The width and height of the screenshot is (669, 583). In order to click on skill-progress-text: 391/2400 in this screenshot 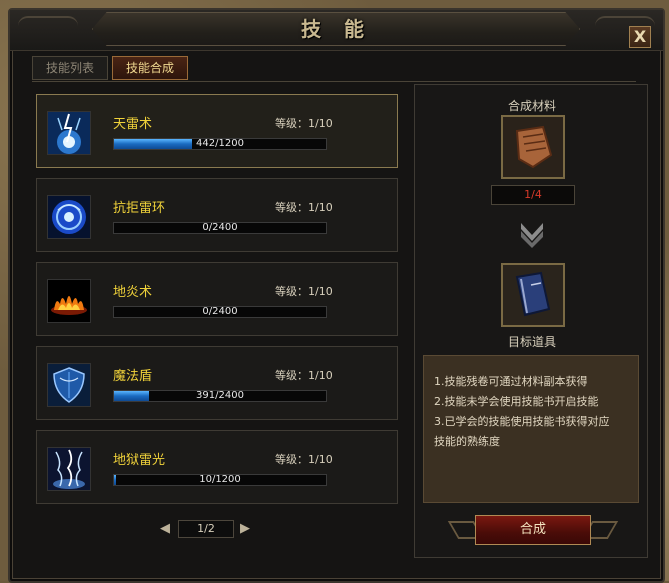, I will do `click(220, 395)`.